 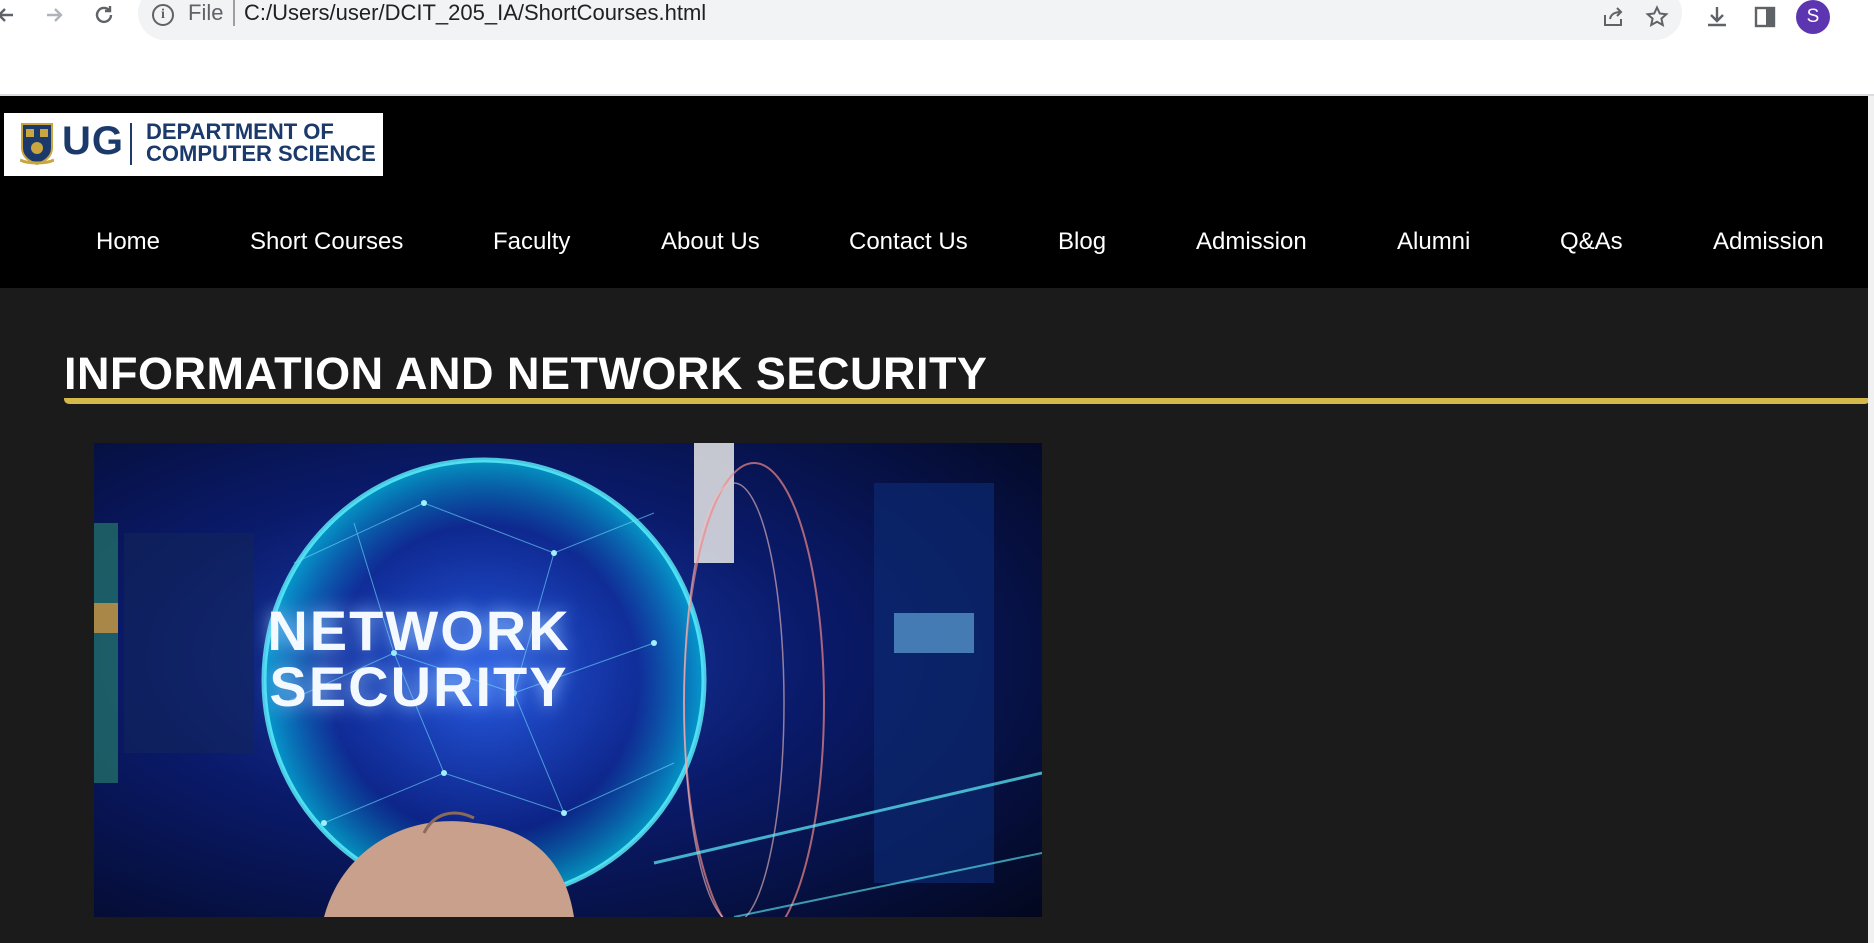 What do you see at coordinates (163, 15) in the screenshot?
I see `info-icon: i` at bounding box center [163, 15].